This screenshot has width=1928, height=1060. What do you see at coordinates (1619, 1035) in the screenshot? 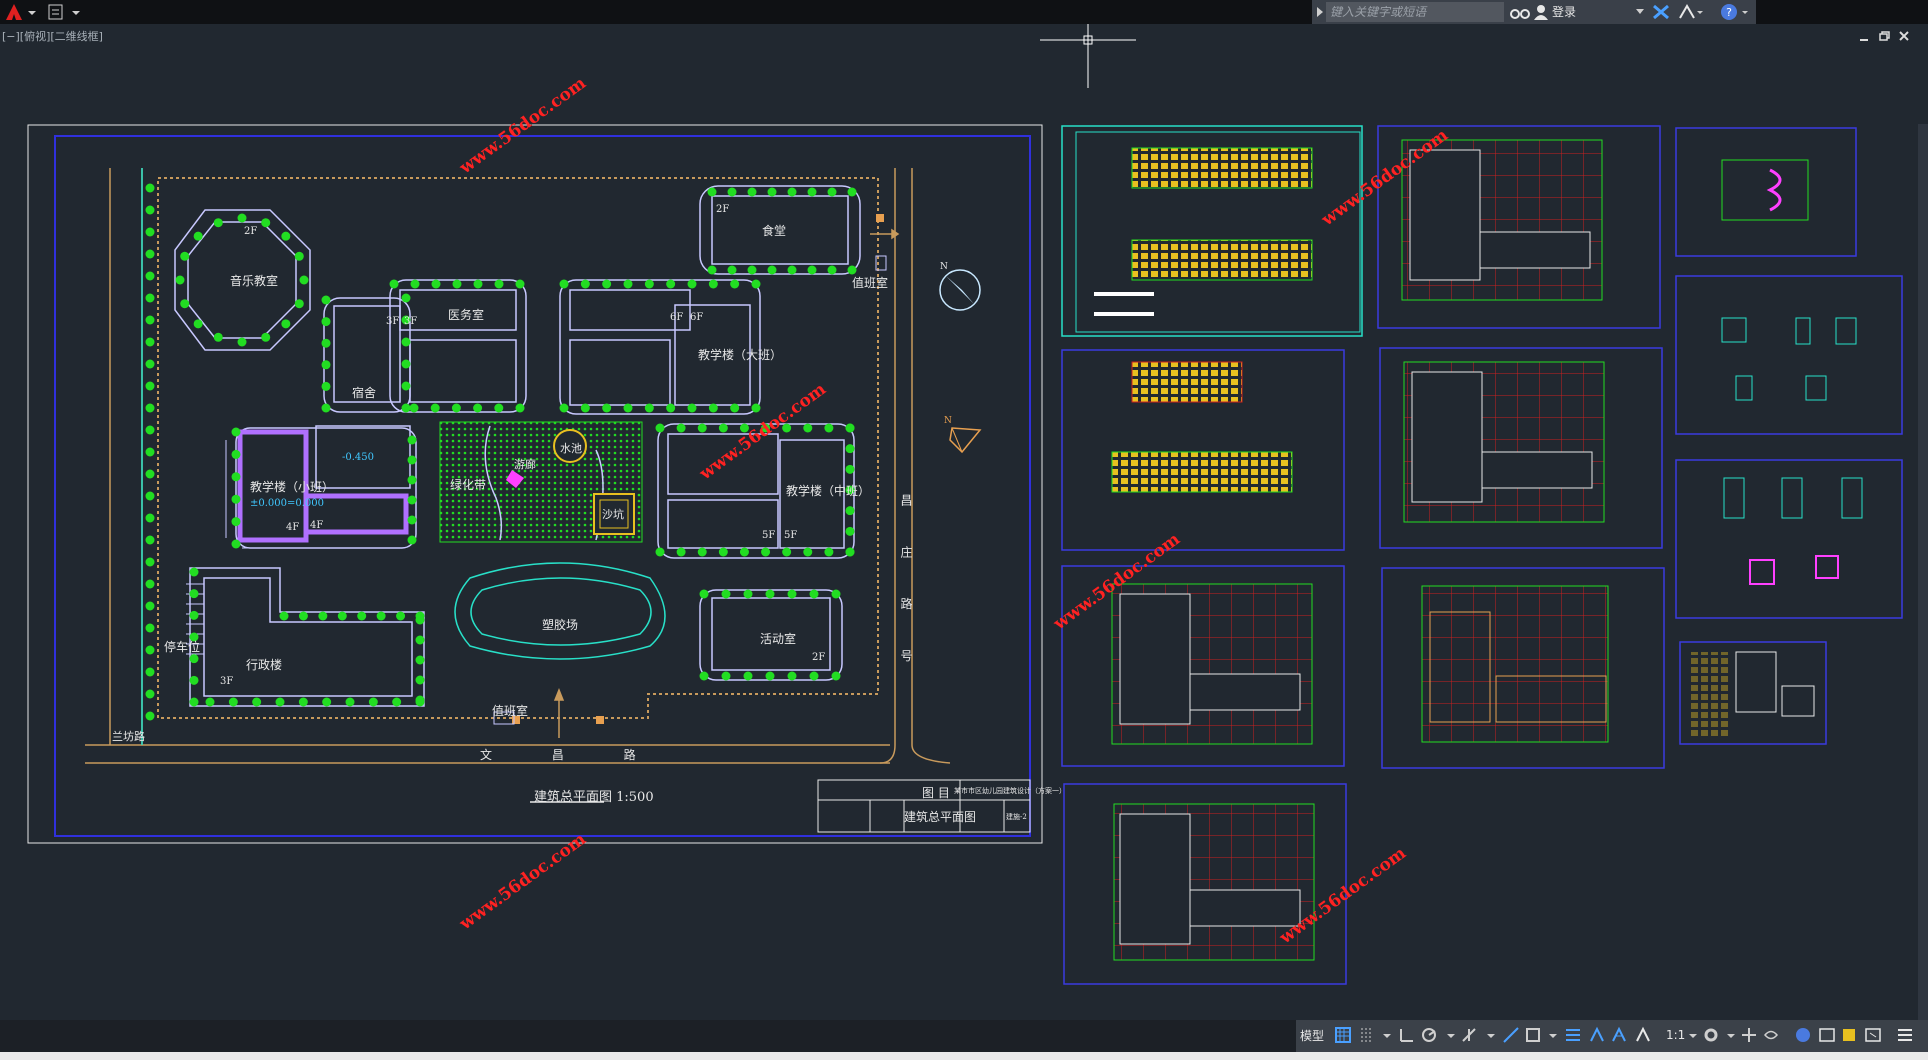
I see `auto-scale-icon` at bounding box center [1619, 1035].